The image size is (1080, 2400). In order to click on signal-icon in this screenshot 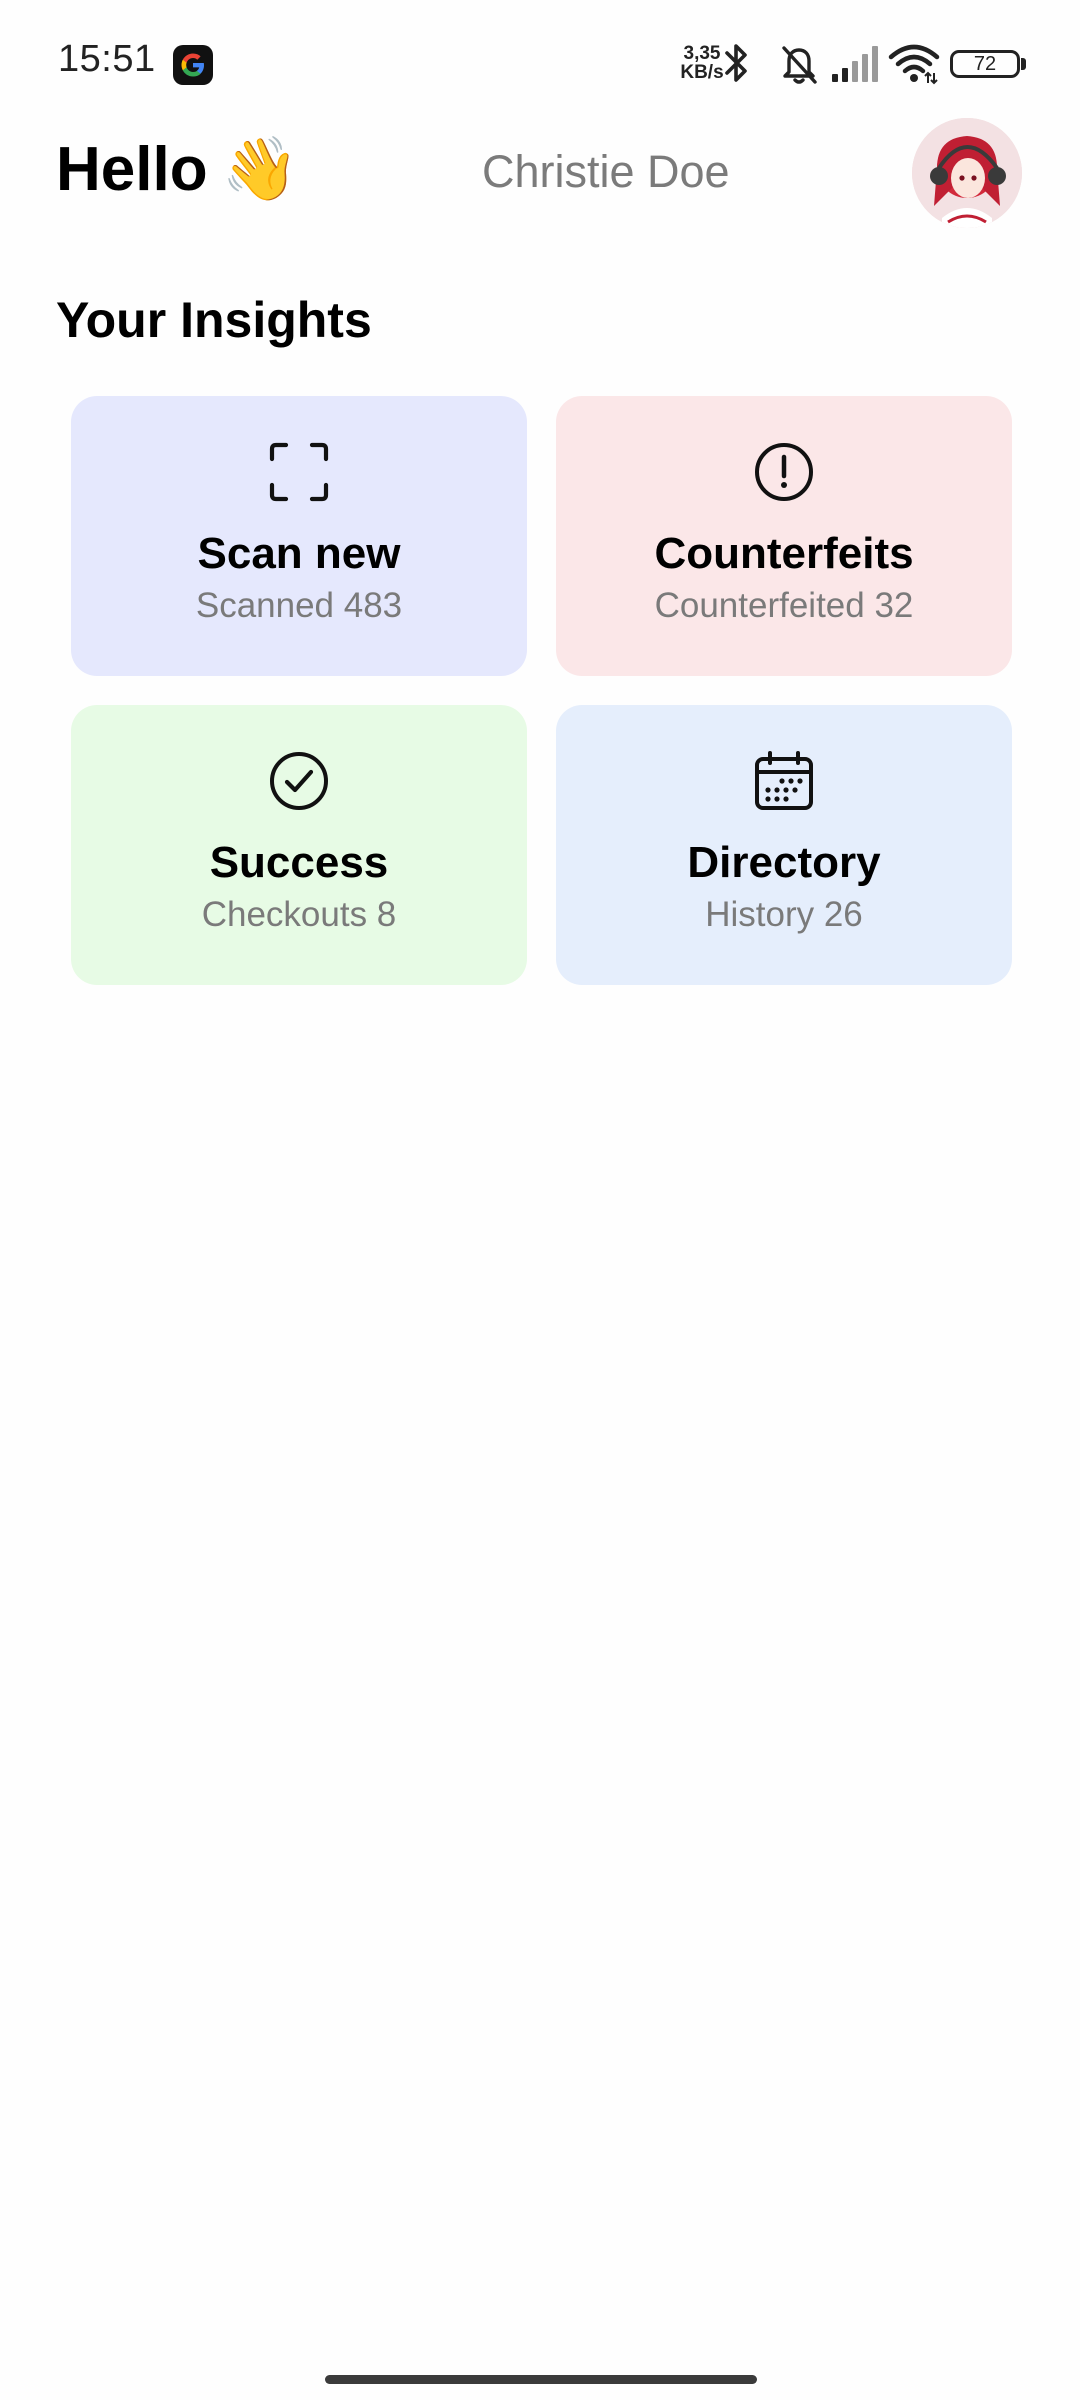, I will do `click(855, 65)`.